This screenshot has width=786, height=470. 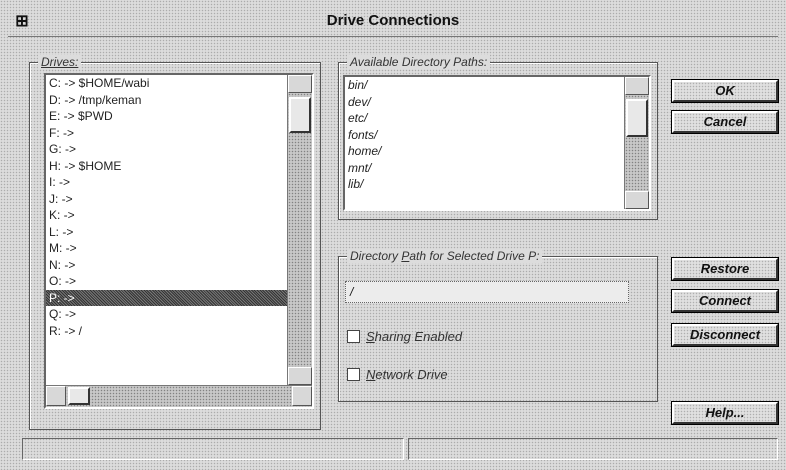 What do you see at coordinates (179, 297) in the screenshot?
I see `drive-list-item: P: ->` at bounding box center [179, 297].